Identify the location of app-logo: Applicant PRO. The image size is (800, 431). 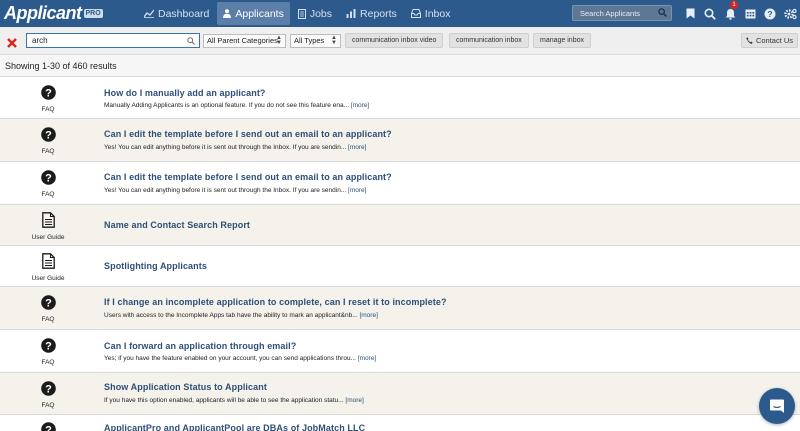
(65, 13).